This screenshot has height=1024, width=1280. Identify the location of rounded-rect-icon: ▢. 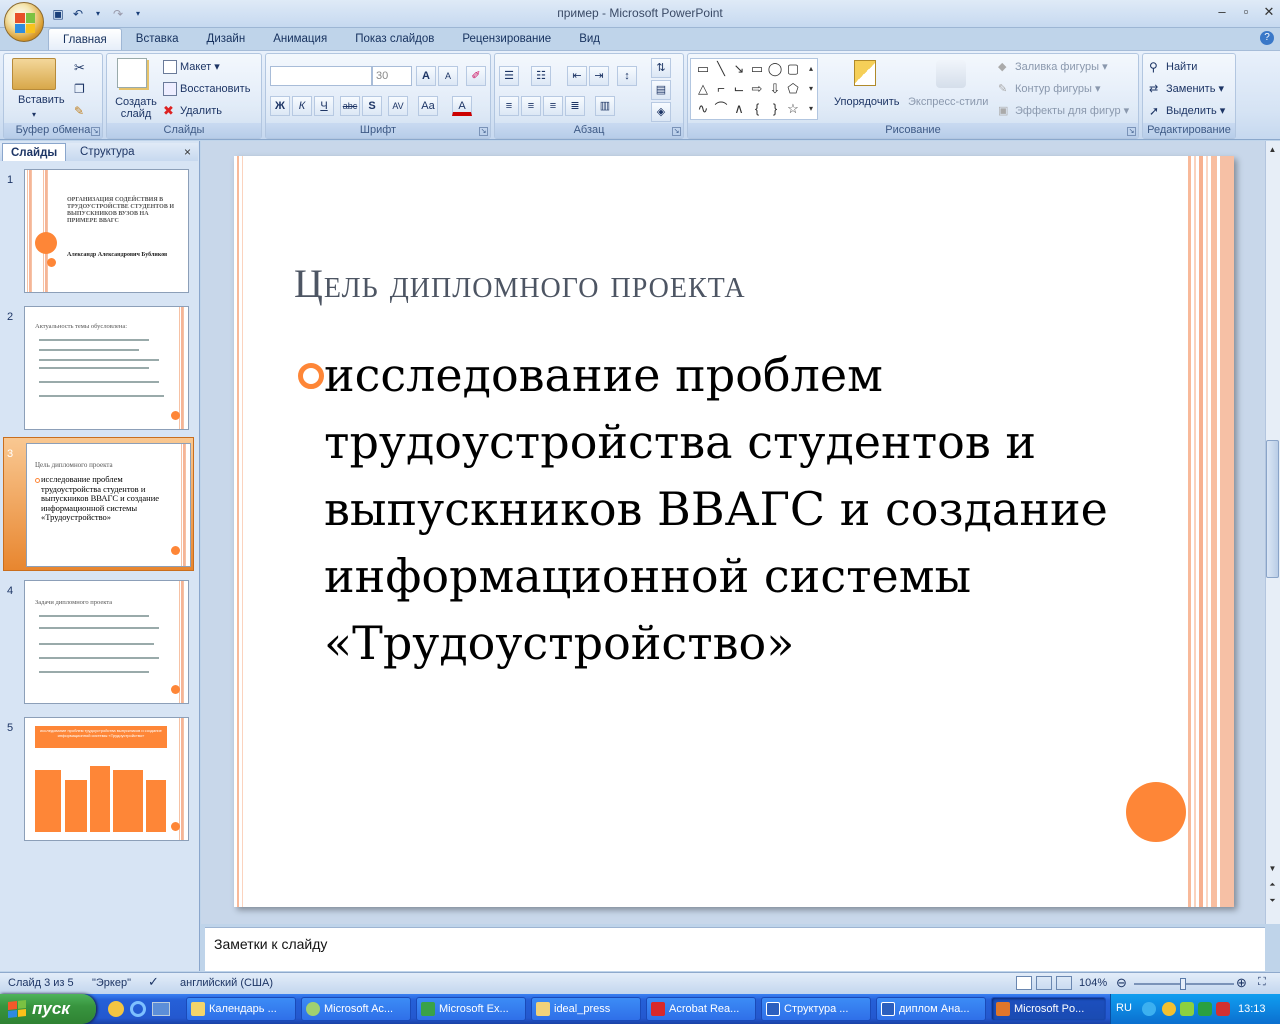
(793, 69).